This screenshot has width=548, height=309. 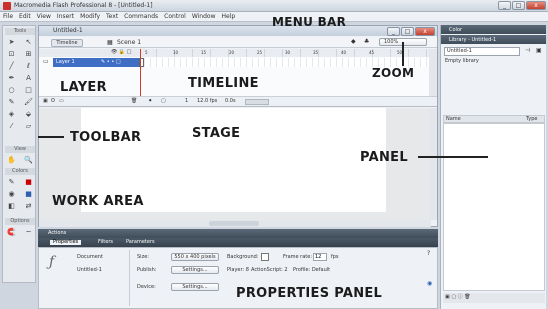 What do you see at coordinates (90, 16) in the screenshot?
I see `menu-modify: Modify` at bounding box center [90, 16].